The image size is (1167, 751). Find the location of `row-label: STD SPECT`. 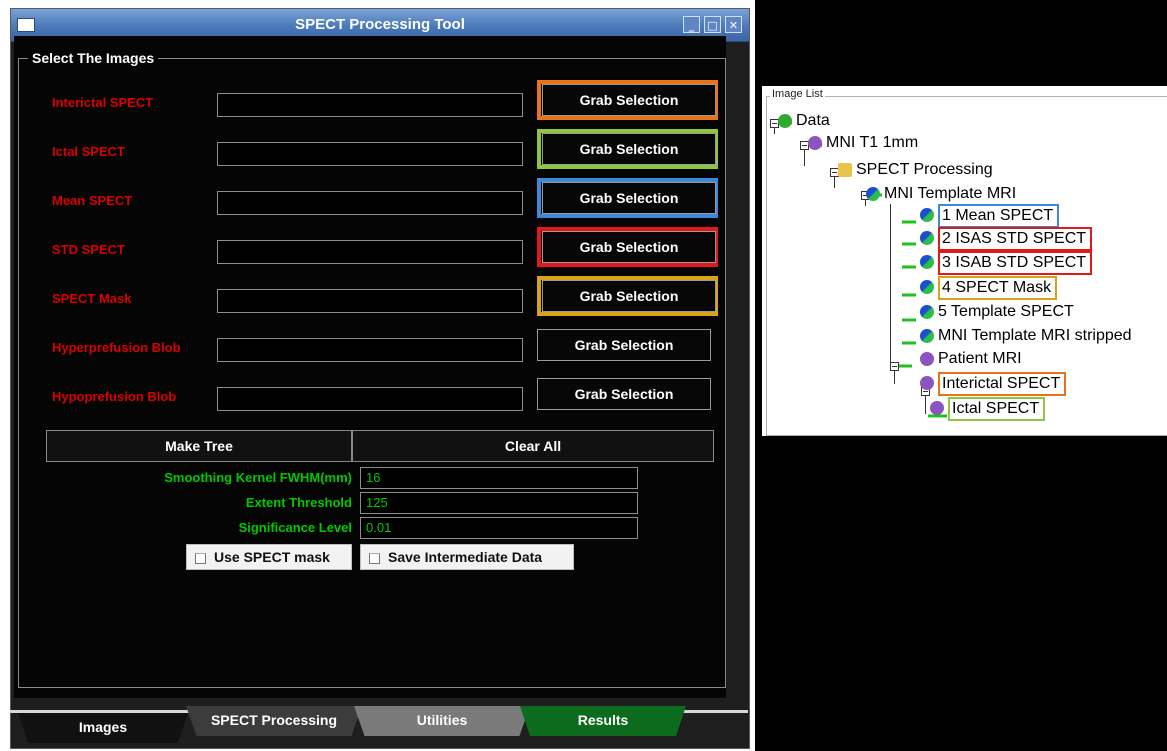

row-label: STD SPECT is located at coordinates (88, 249).